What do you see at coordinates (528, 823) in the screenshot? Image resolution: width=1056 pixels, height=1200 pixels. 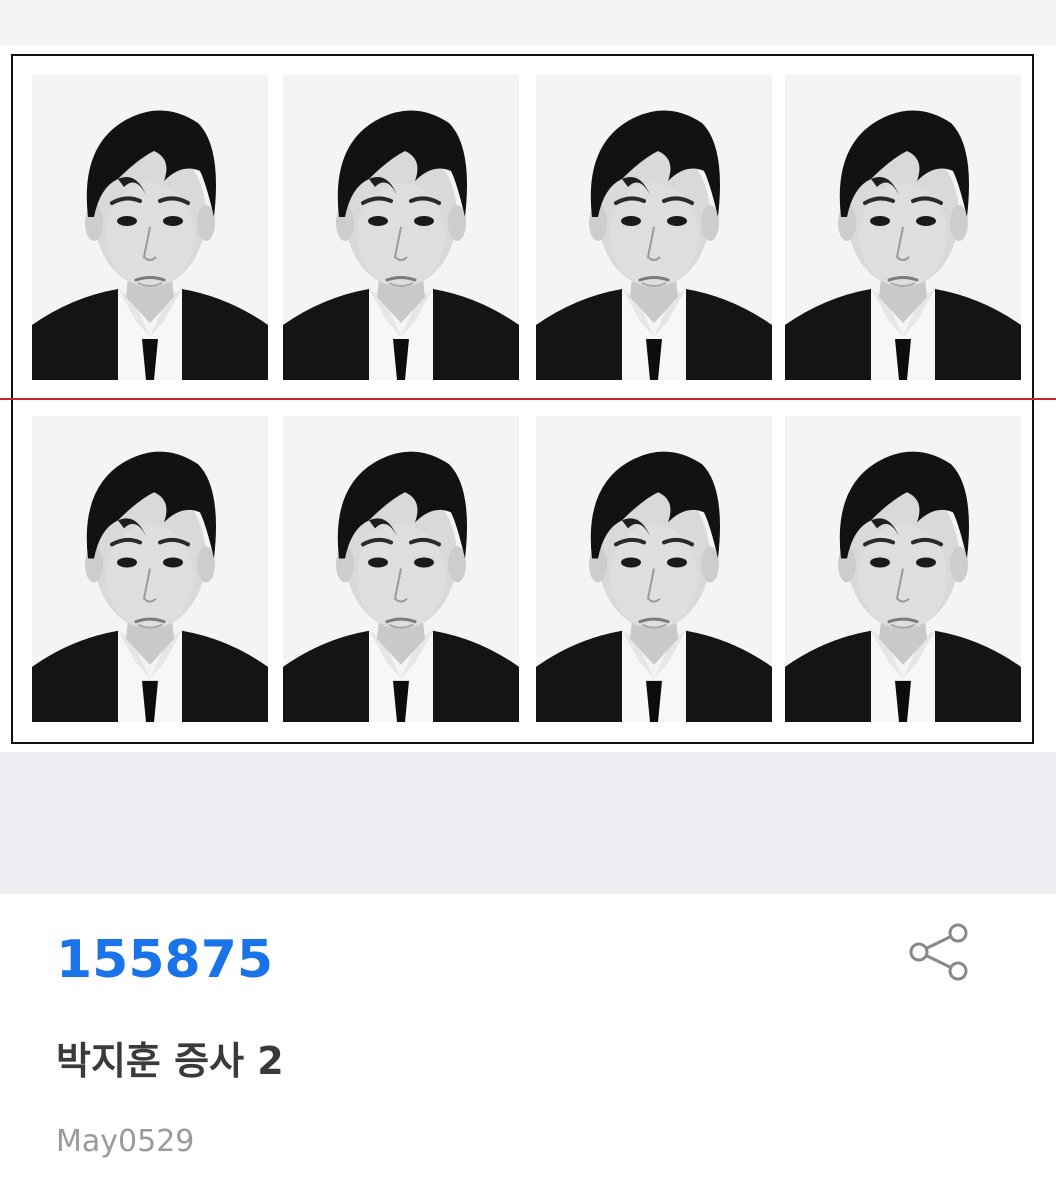 I see `image-bottom-background` at bounding box center [528, 823].